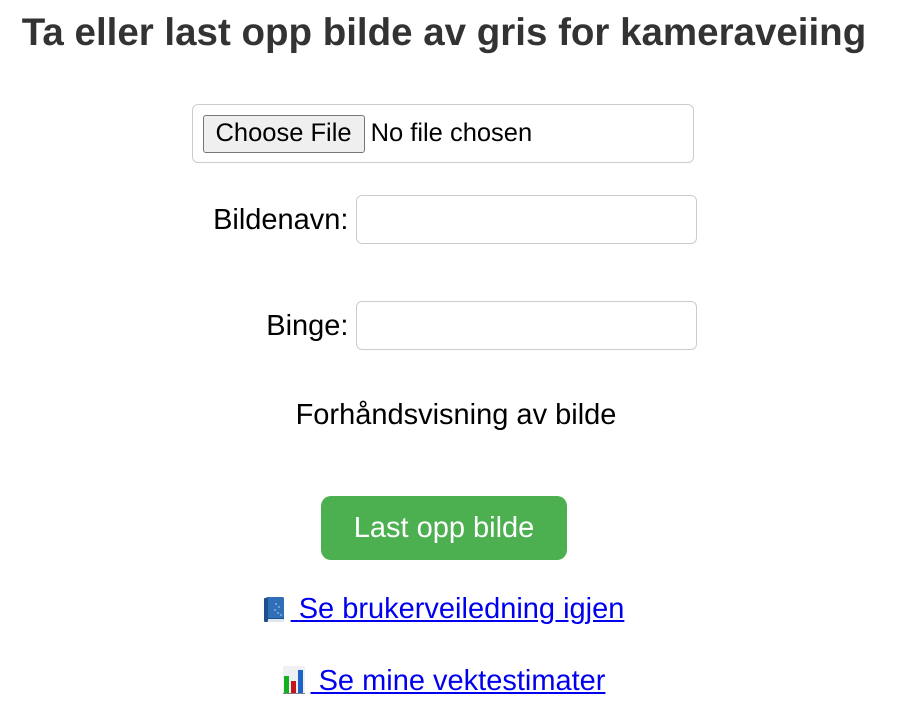 The height and width of the screenshot is (720, 906). Describe the element at coordinates (456, 415) in the screenshot. I see `preview-label: Forhåndsvisning av bilde` at that location.